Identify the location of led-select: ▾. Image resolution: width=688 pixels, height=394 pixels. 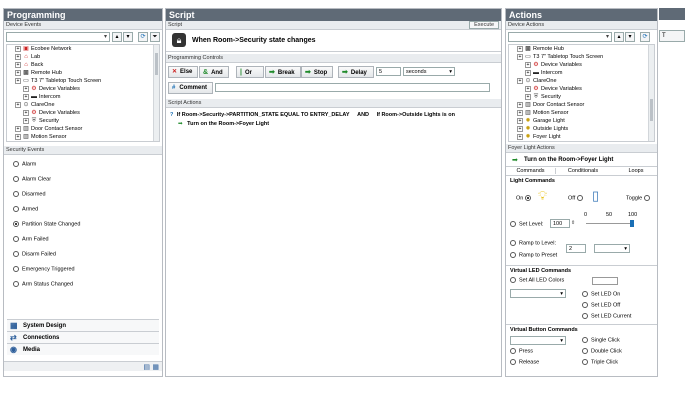
(538, 293).